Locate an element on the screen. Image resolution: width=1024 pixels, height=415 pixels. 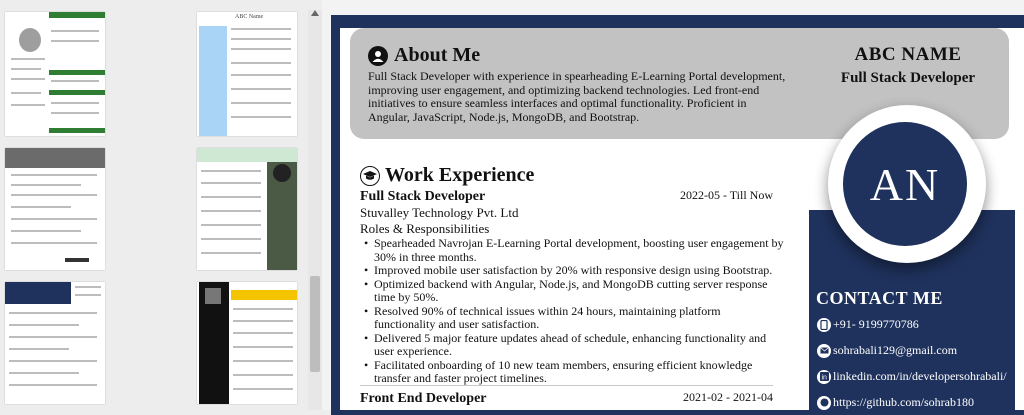
contact-email: sohrabali129@gmail.com is located at coordinates (887, 350).